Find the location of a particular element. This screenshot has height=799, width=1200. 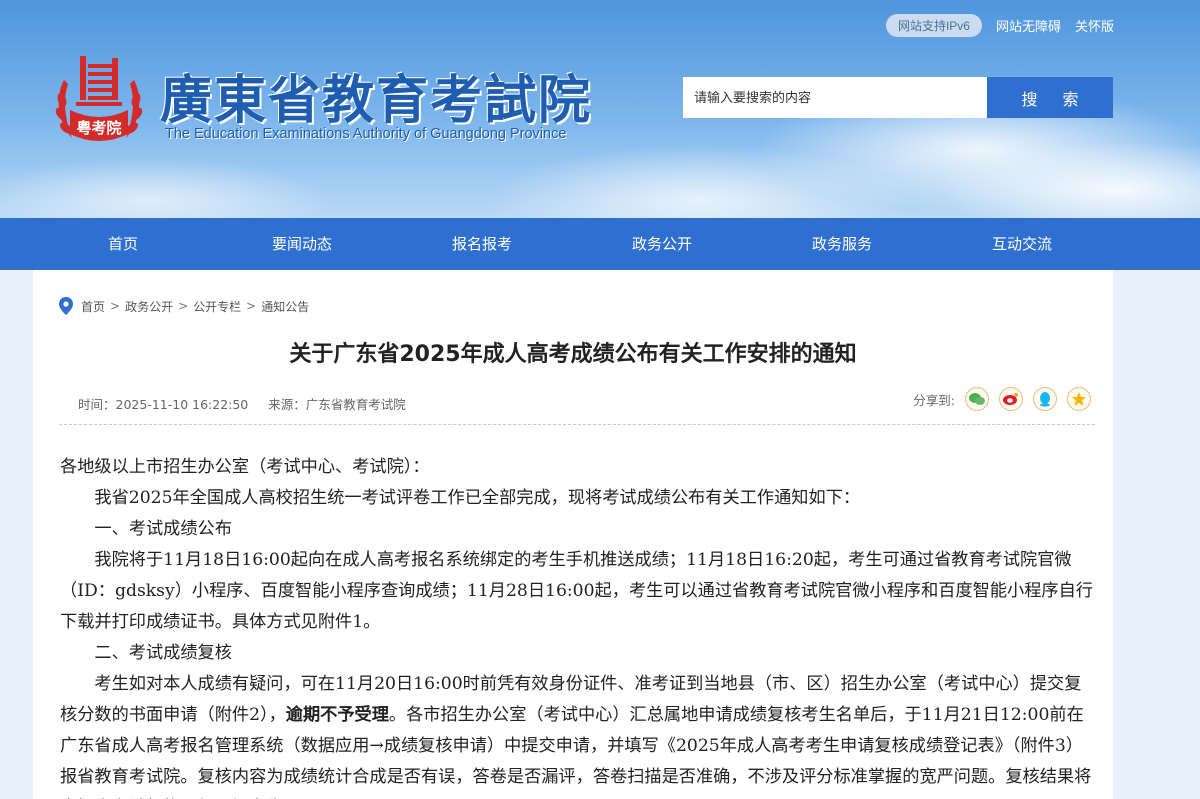

care-mode-link: 关怀版 is located at coordinates (1094, 25).